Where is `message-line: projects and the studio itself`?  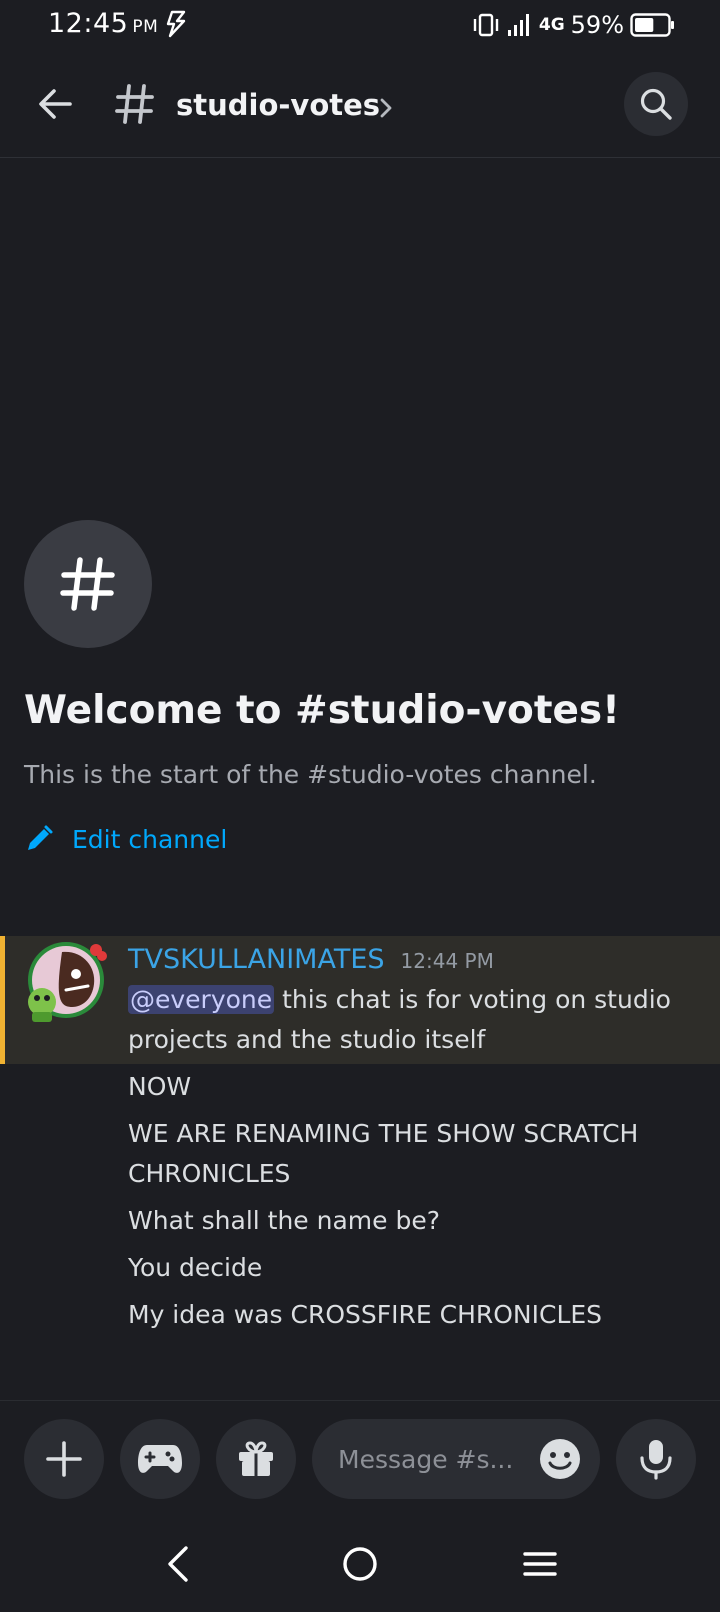
message-line: projects and the studio itself is located at coordinates (307, 1039).